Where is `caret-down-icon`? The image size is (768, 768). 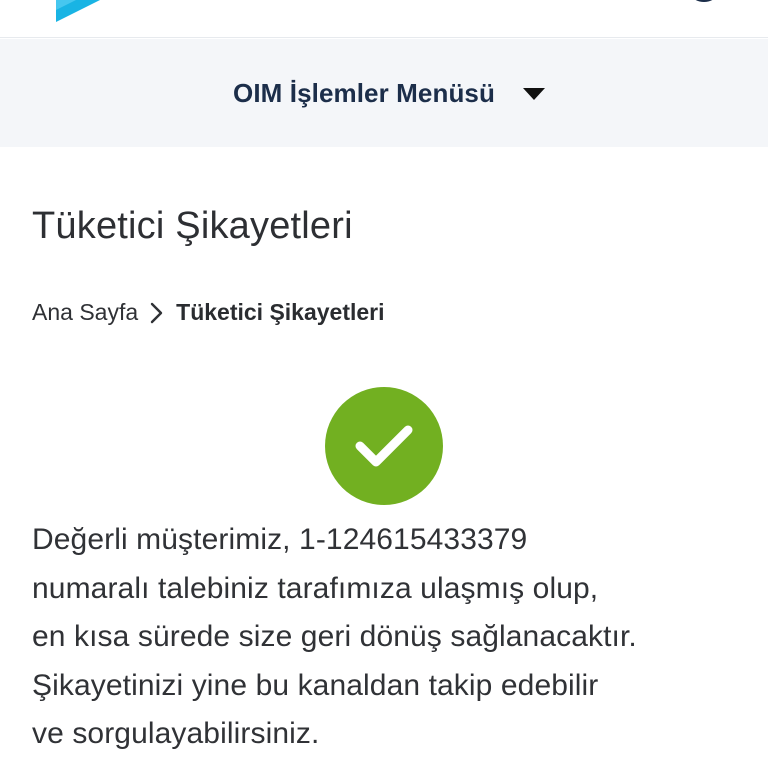 caret-down-icon is located at coordinates (533, 94).